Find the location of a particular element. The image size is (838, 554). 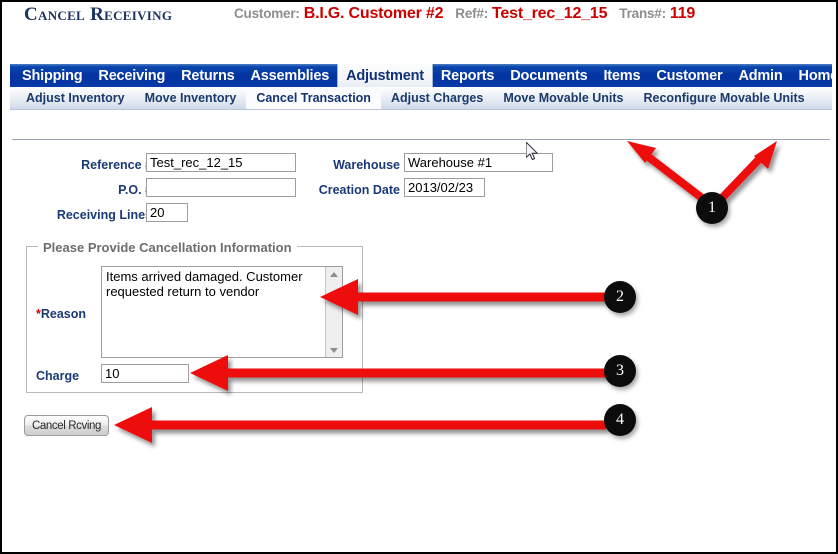

nav-item-home: Home is located at coordinates (814, 75).